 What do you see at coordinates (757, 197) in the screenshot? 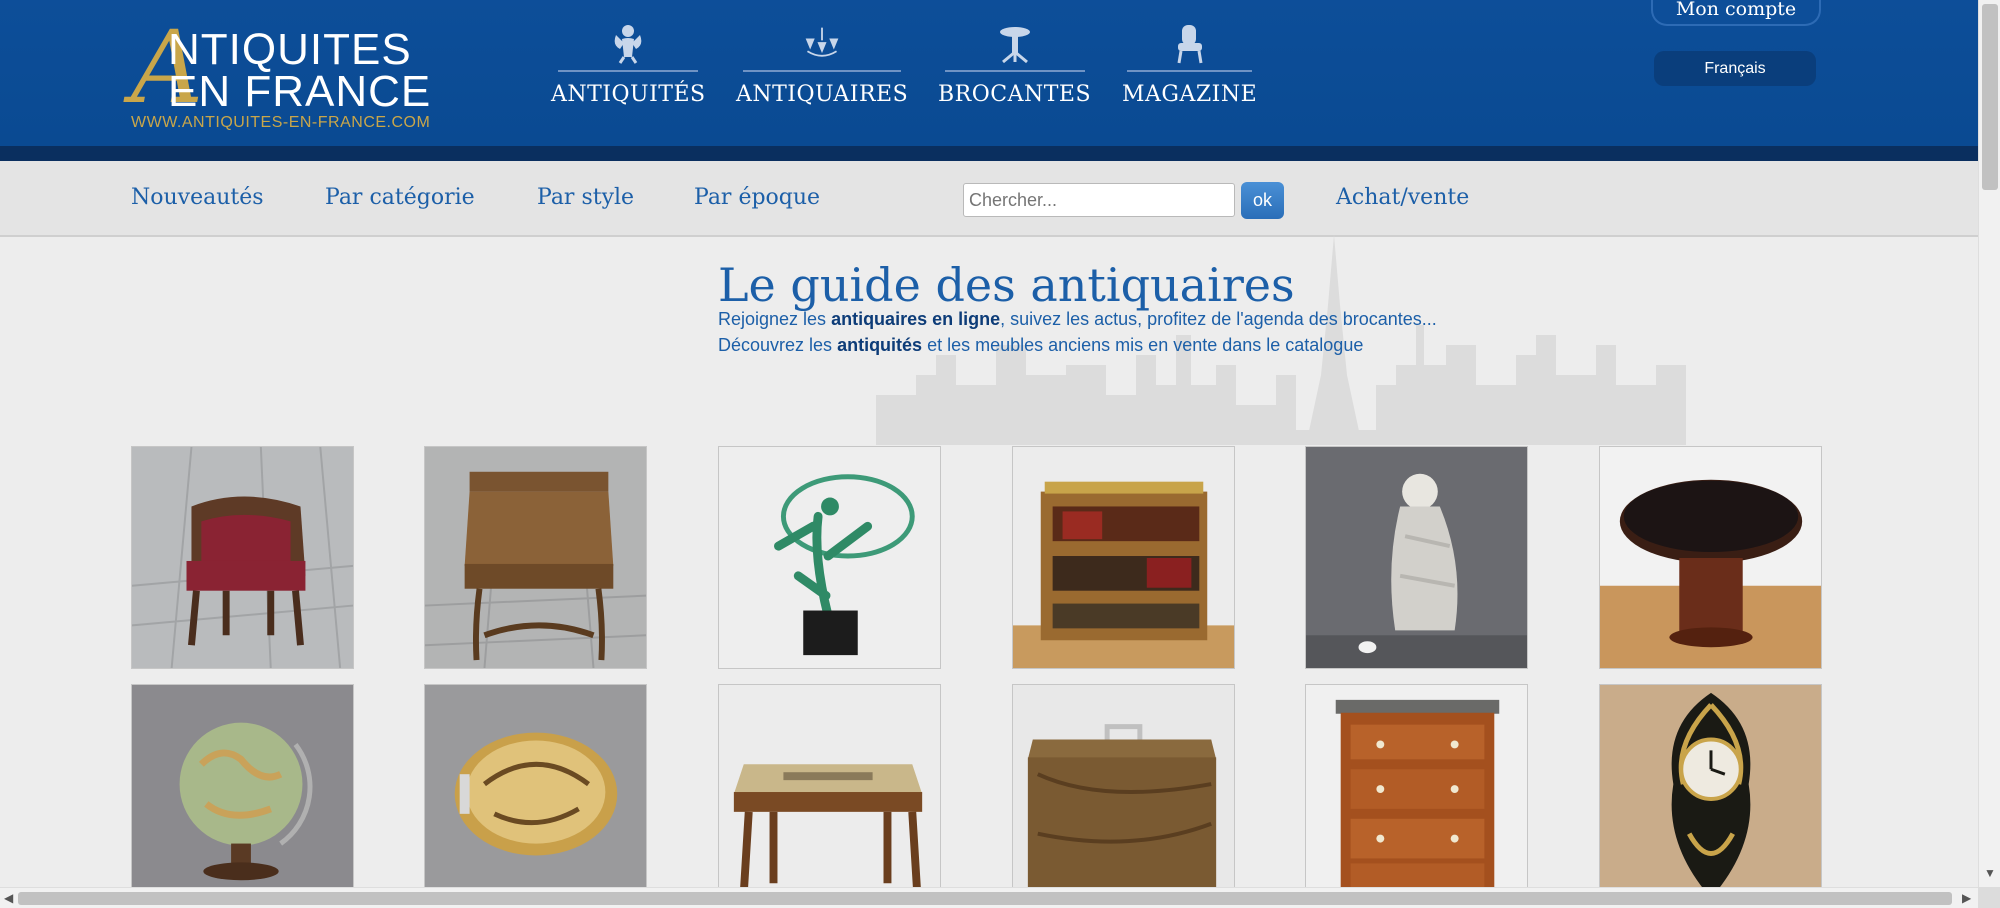
I see `nav-link-par-epoque: Par époque` at bounding box center [757, 197].